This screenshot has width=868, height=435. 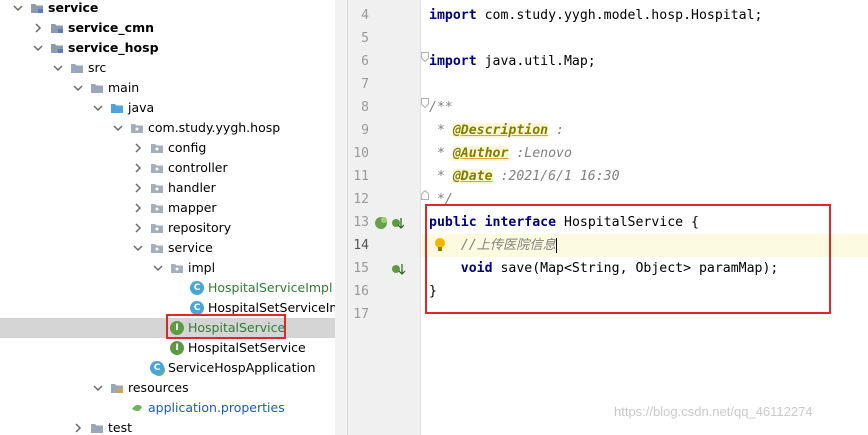 I want to click on line-number: 5, so click(x=358, y=38).